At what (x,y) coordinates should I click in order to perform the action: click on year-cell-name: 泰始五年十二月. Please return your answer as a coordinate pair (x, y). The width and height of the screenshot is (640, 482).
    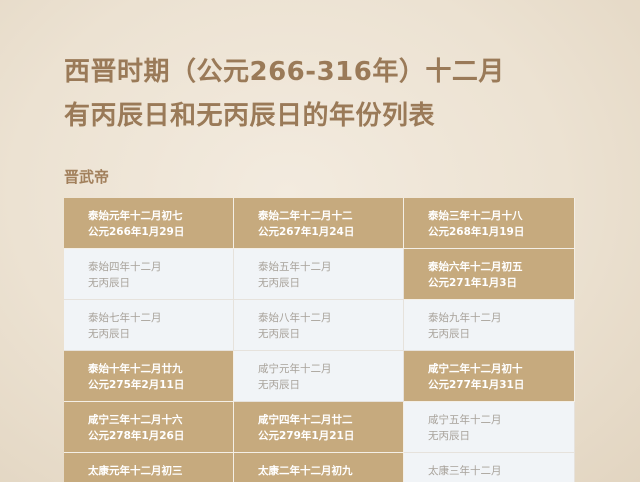
    Looking at the image, I should click on (295, 267).